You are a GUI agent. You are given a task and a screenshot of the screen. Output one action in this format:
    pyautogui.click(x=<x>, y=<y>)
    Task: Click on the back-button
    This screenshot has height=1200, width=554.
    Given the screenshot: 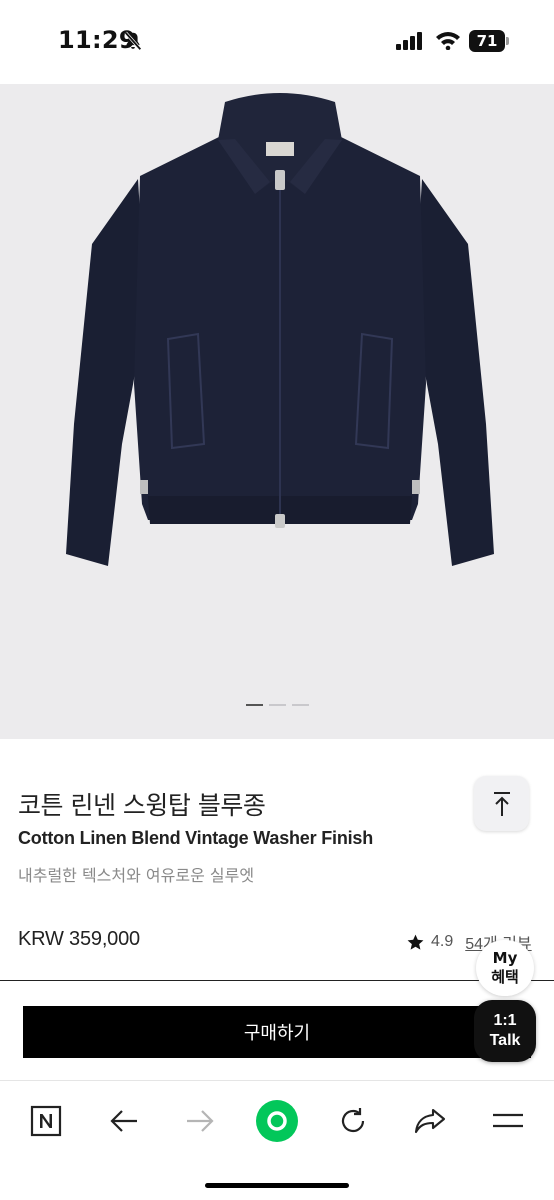 What is the action you would take?
    pyautogui.click(x=124, y=1121)
    